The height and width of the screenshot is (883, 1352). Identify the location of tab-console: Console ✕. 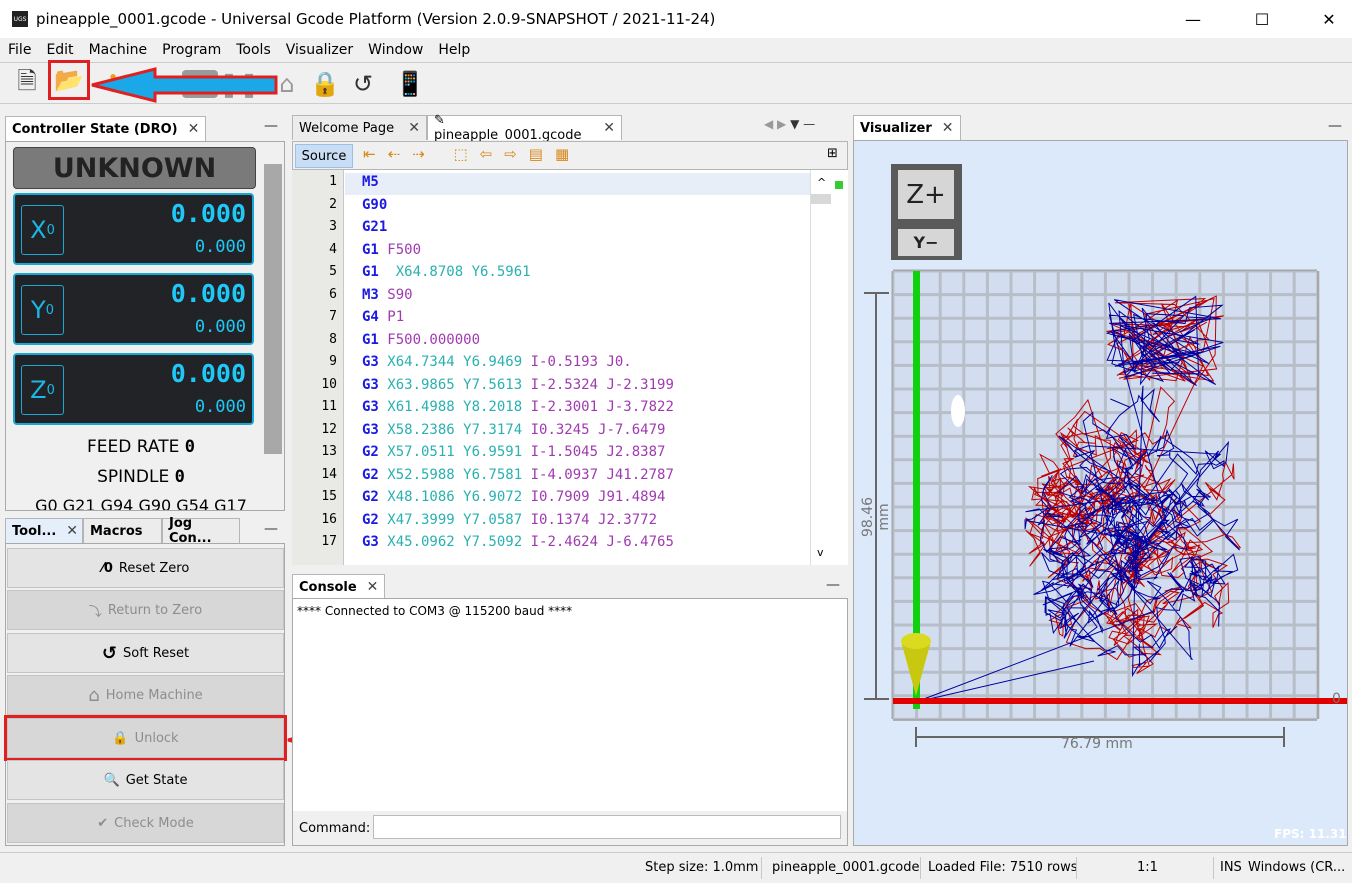
(339, 586).